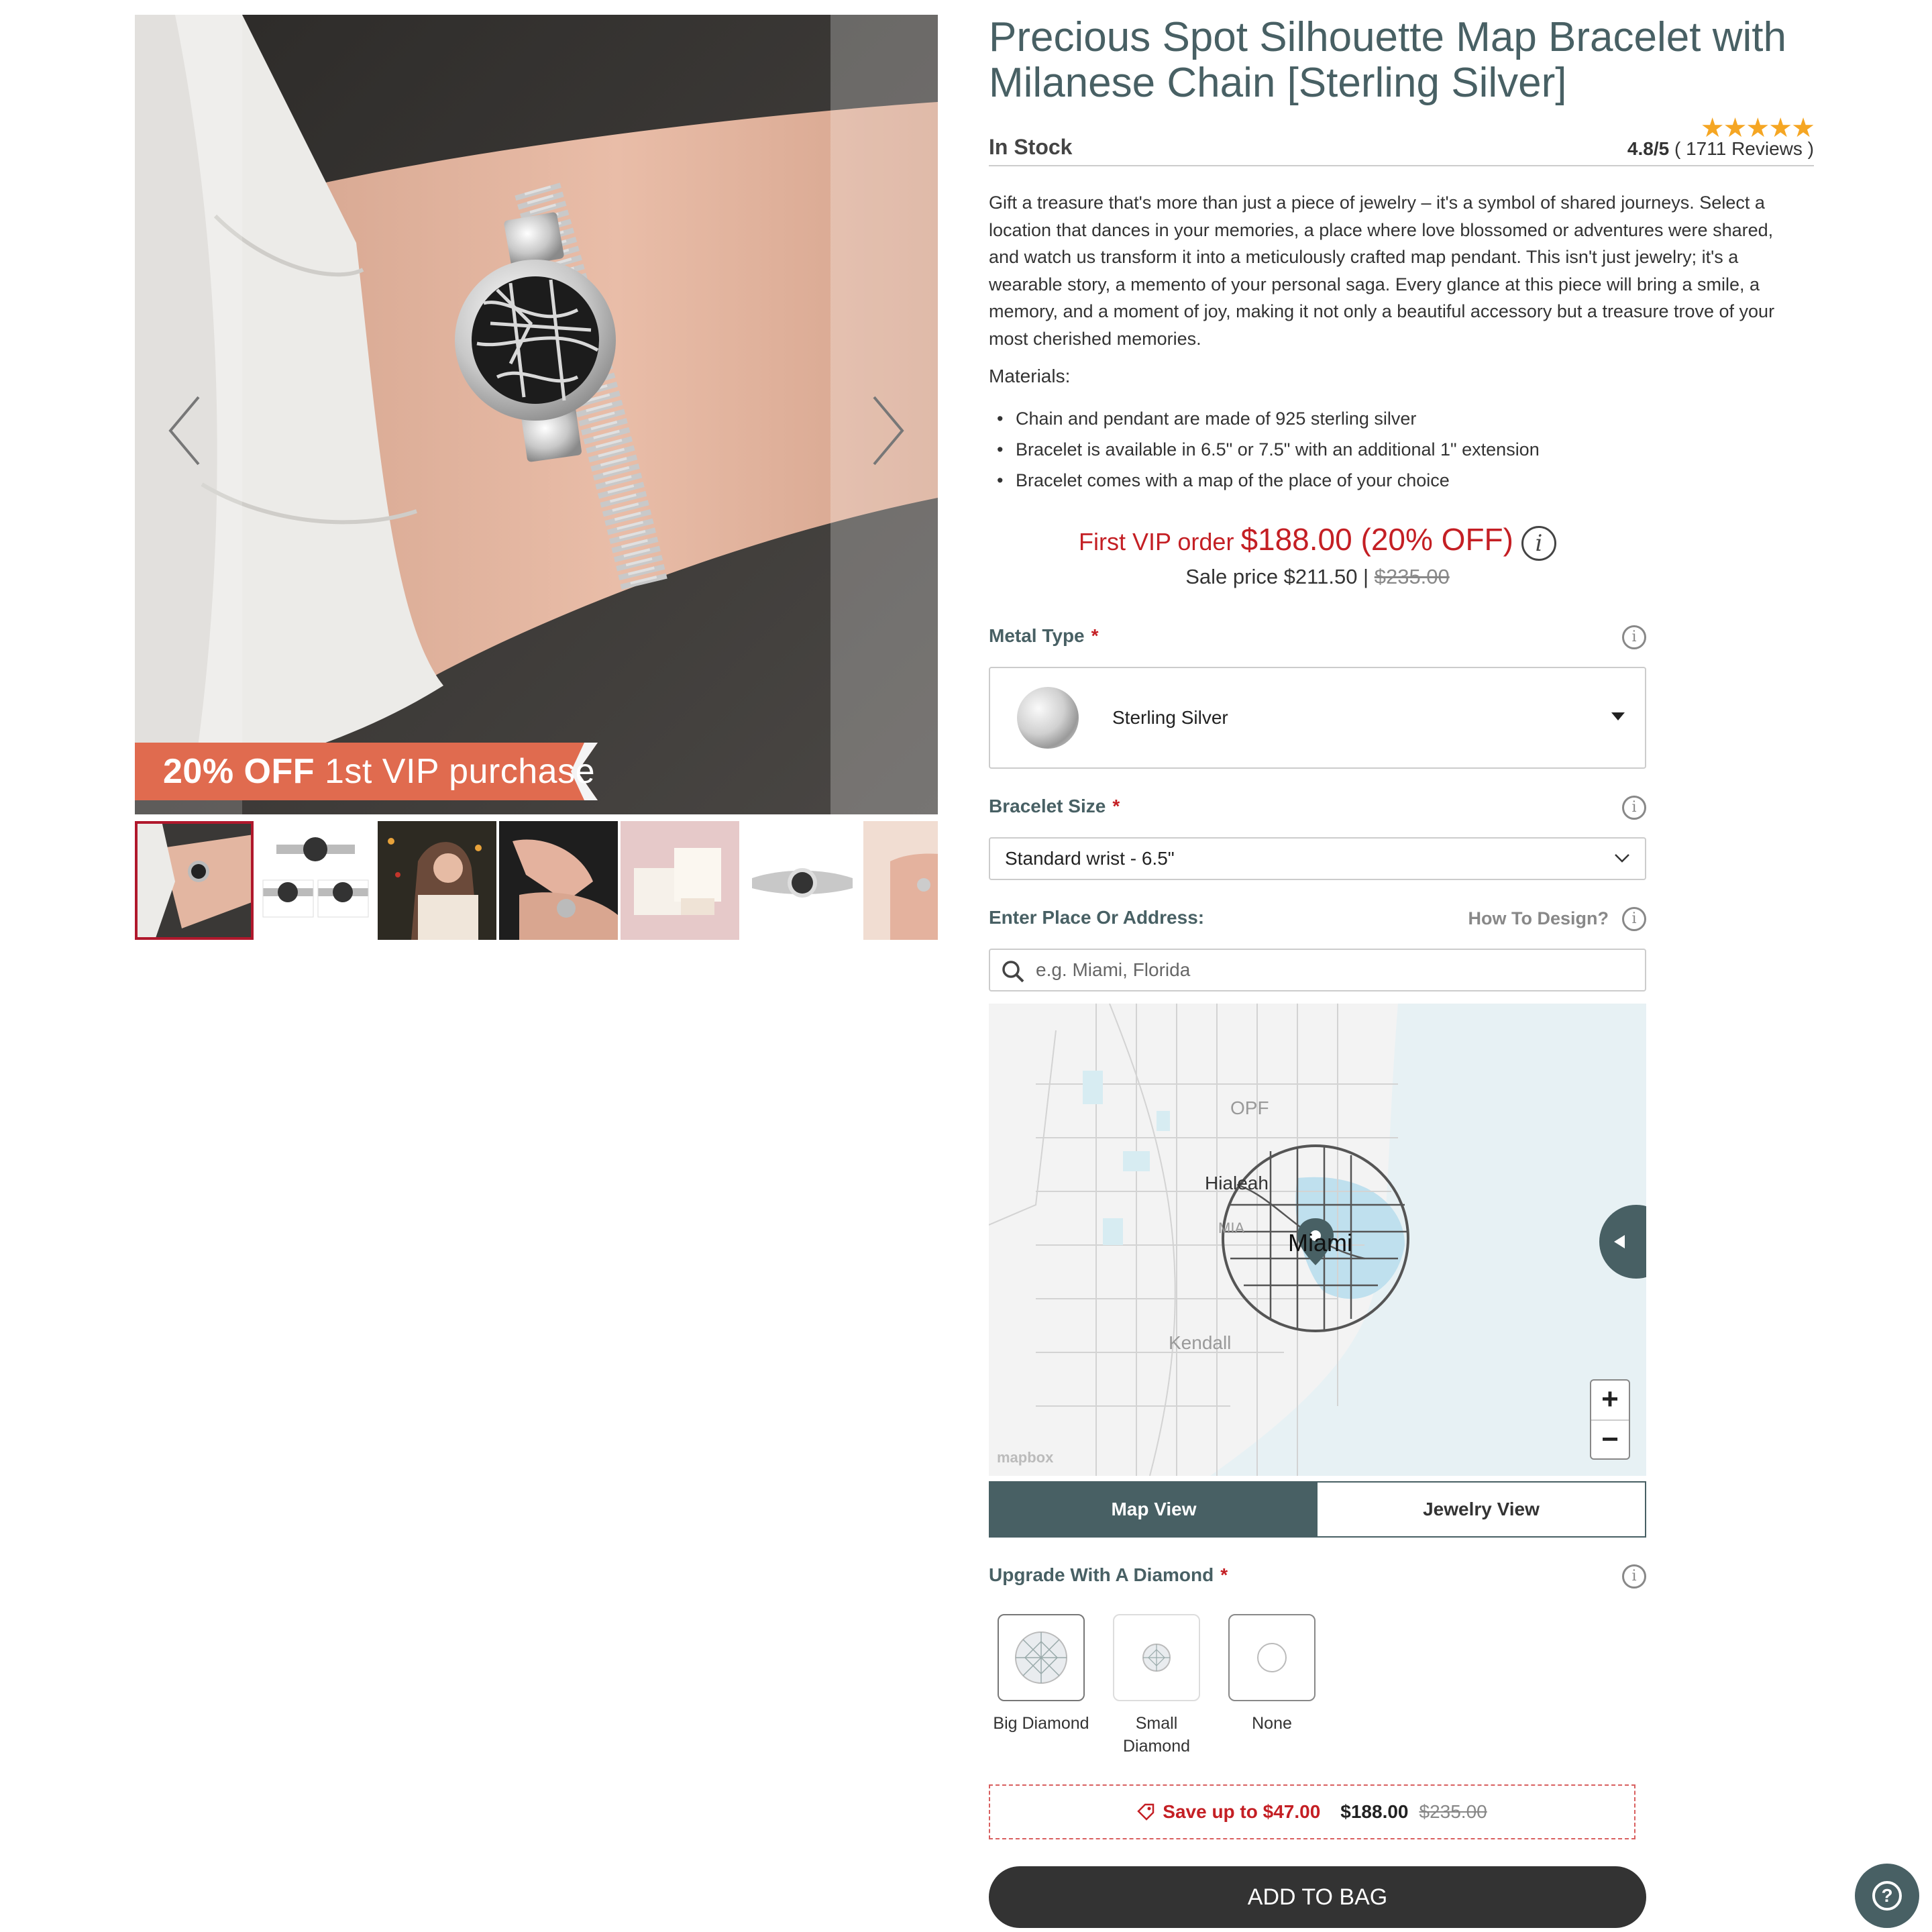 This screenshot has height=1932, width=1932. Describe the element at coordinates (1402, 138) in the screenshot. I see `stock-rating-row: In Stock ★★★★★ 4.8/5 ( 1711 Reviews )` at that location.